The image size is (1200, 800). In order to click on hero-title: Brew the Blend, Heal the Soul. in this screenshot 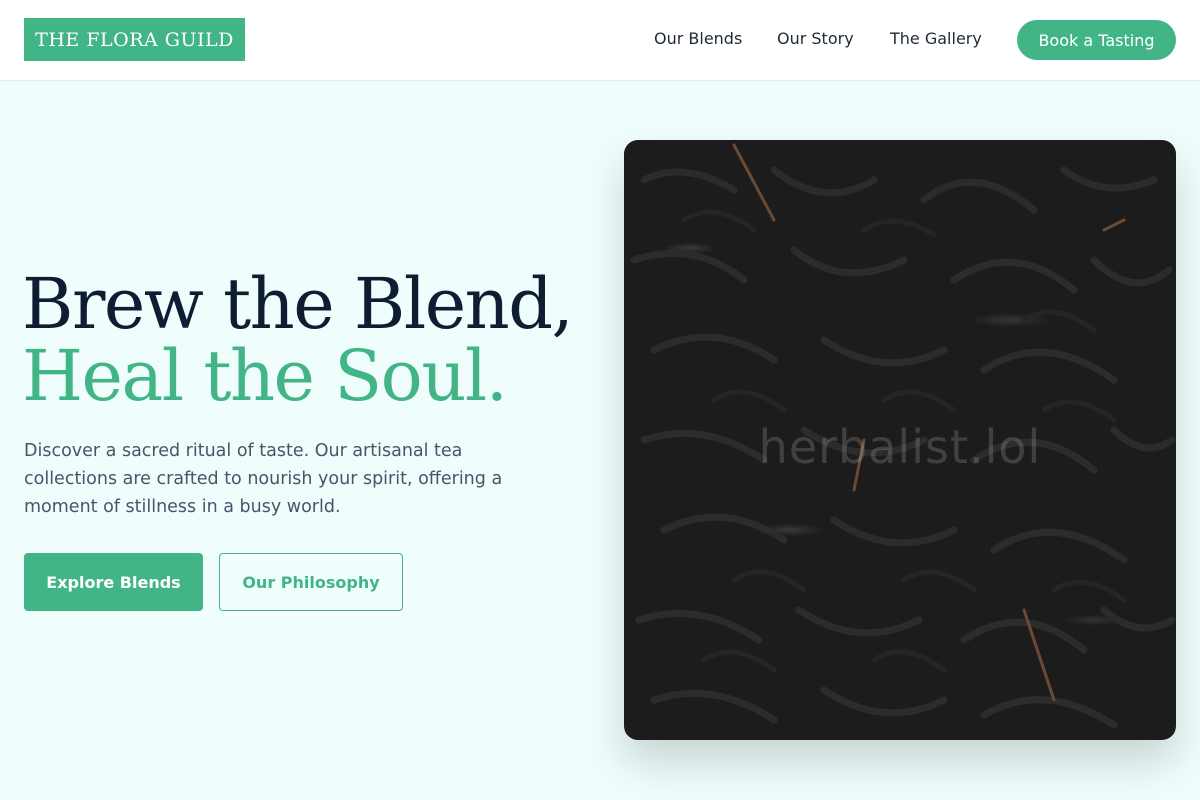, I will do `click(312, 340)`.